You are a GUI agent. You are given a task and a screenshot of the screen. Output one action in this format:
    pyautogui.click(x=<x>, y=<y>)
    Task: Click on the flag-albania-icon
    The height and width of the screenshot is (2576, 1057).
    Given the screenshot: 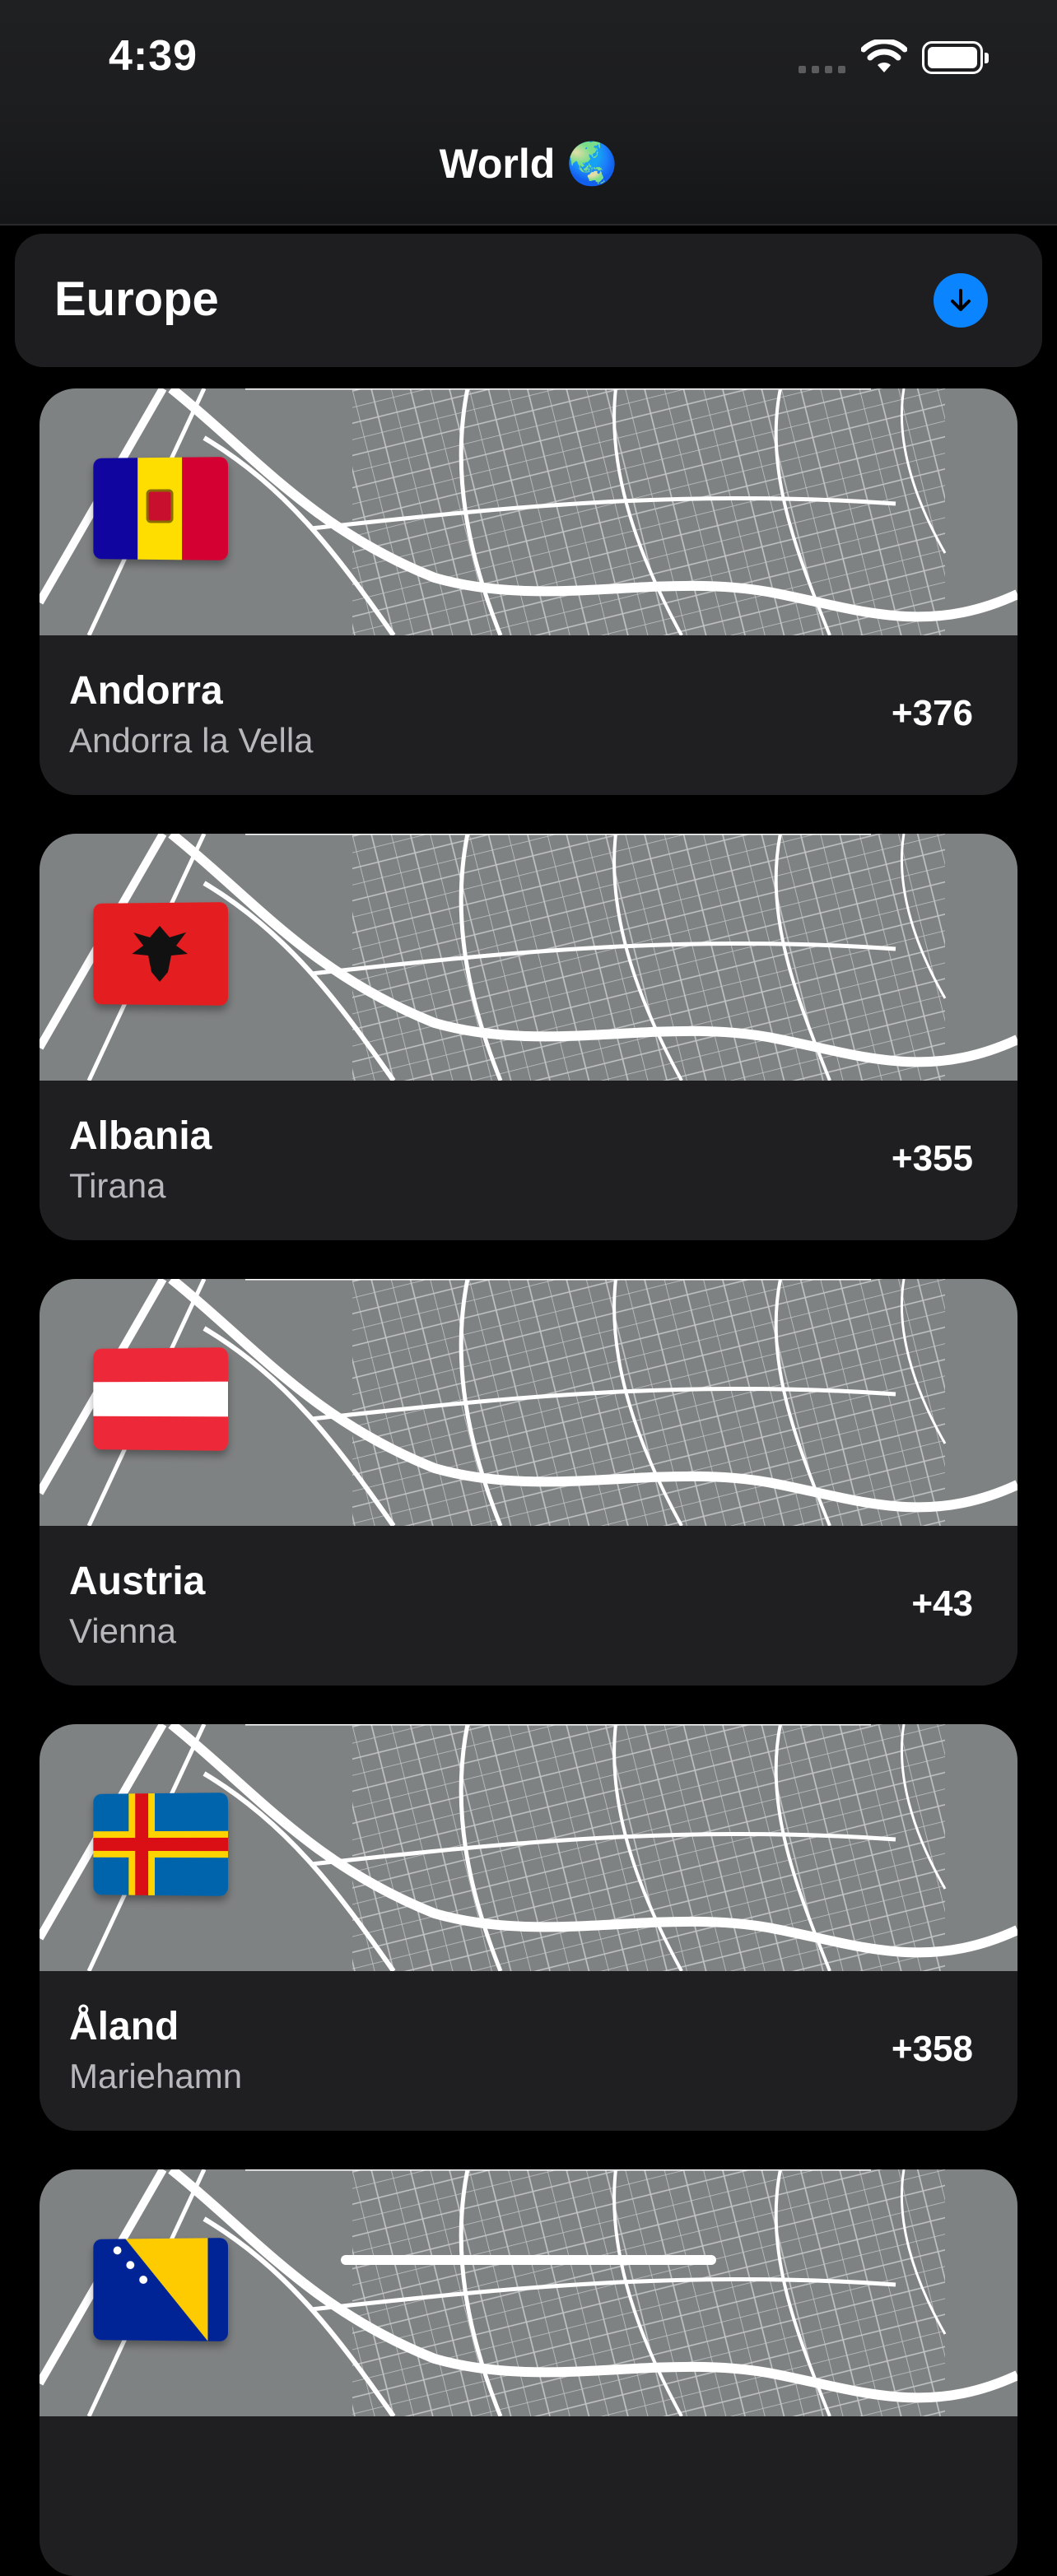 What is the action you would take?
    pyautogui.click(x=160, y=954)
    